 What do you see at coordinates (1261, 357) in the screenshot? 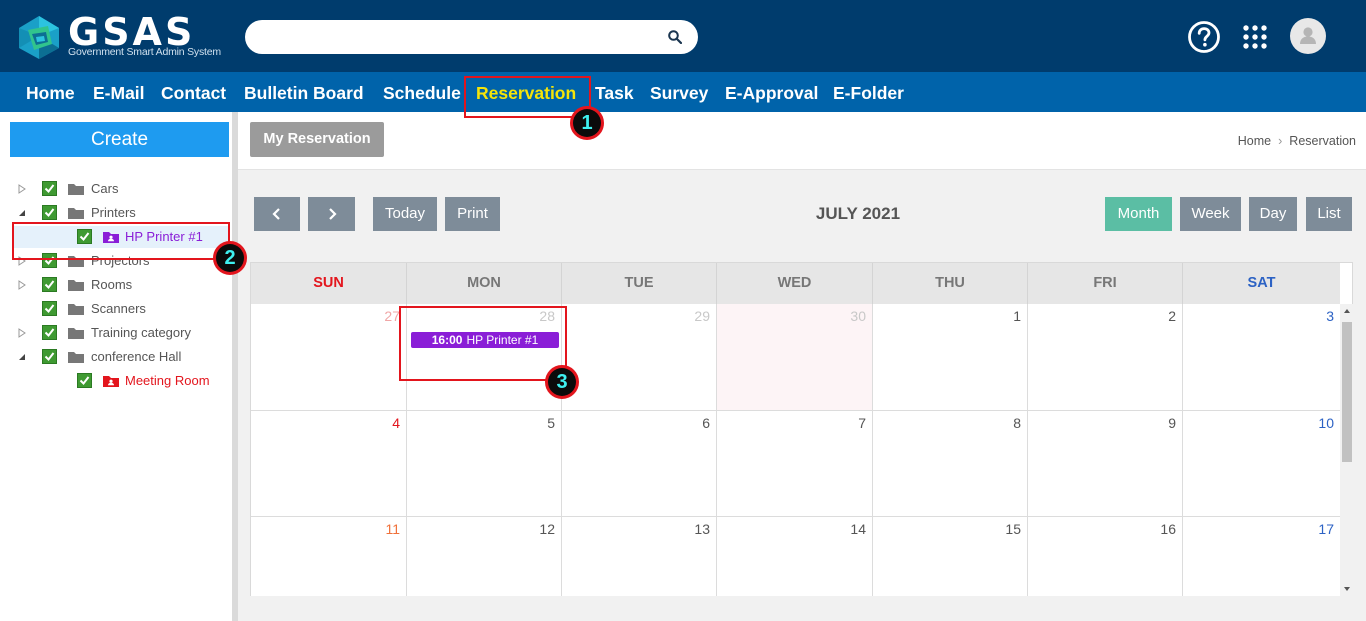
I see `day-cell: 3` at bounding box center [1261, 357].